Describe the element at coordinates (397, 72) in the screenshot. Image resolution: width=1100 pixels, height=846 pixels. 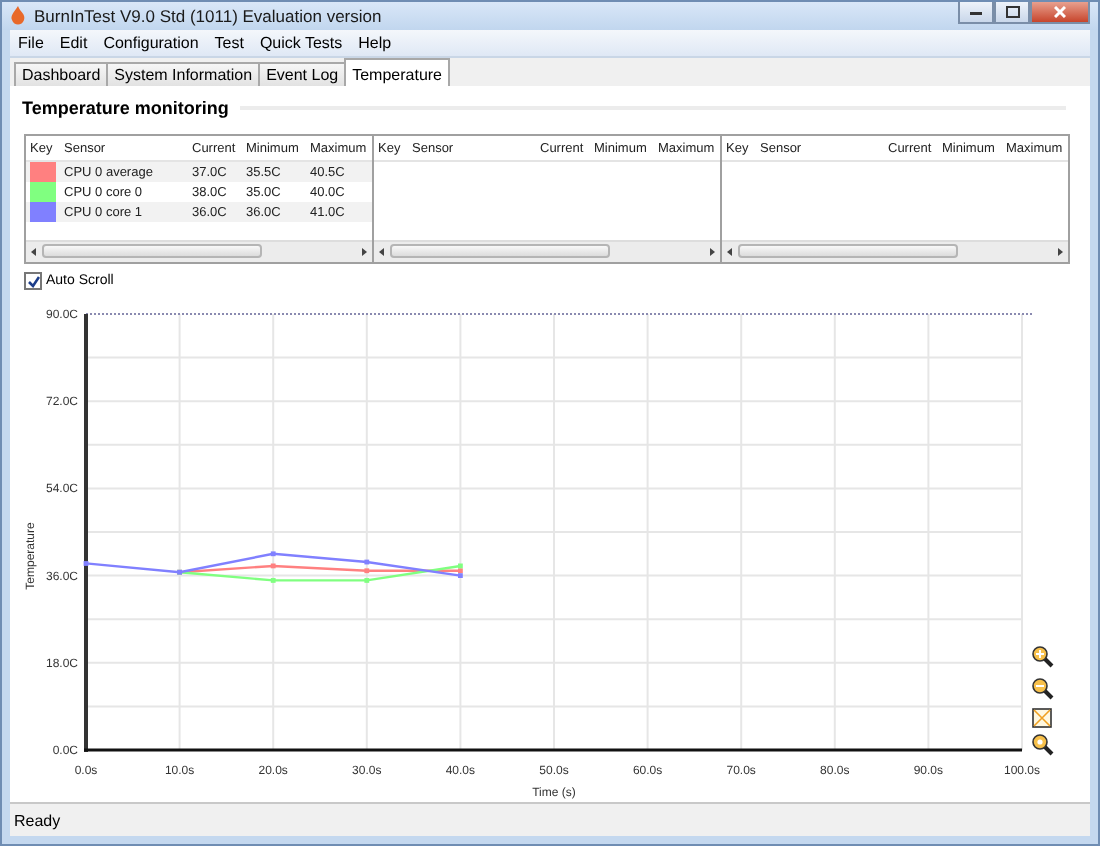
I see `tab: Temperature` at that location.